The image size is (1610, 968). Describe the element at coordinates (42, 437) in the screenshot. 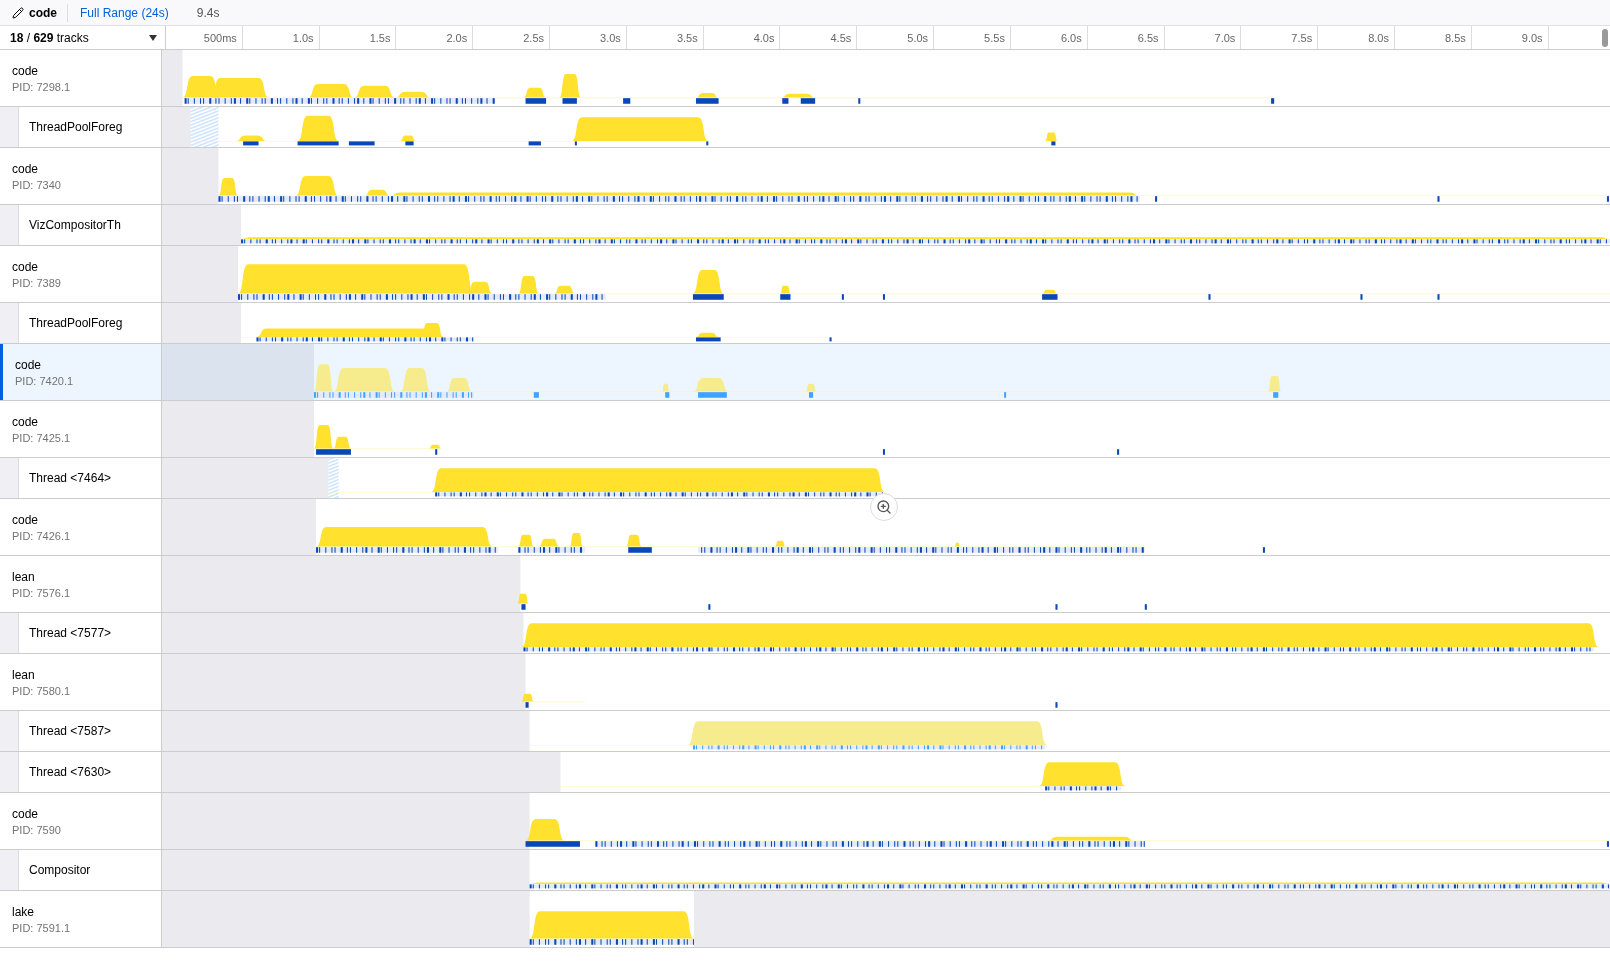

I see `process-id: PID: 7425.1` at that location.